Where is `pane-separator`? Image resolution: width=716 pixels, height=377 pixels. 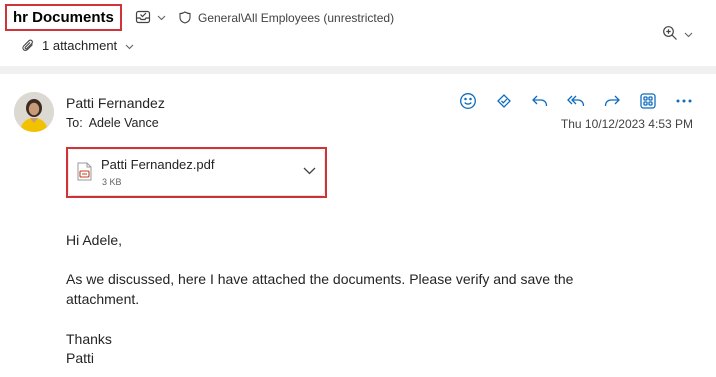
pane-separator is located at coordinates (358, 70).